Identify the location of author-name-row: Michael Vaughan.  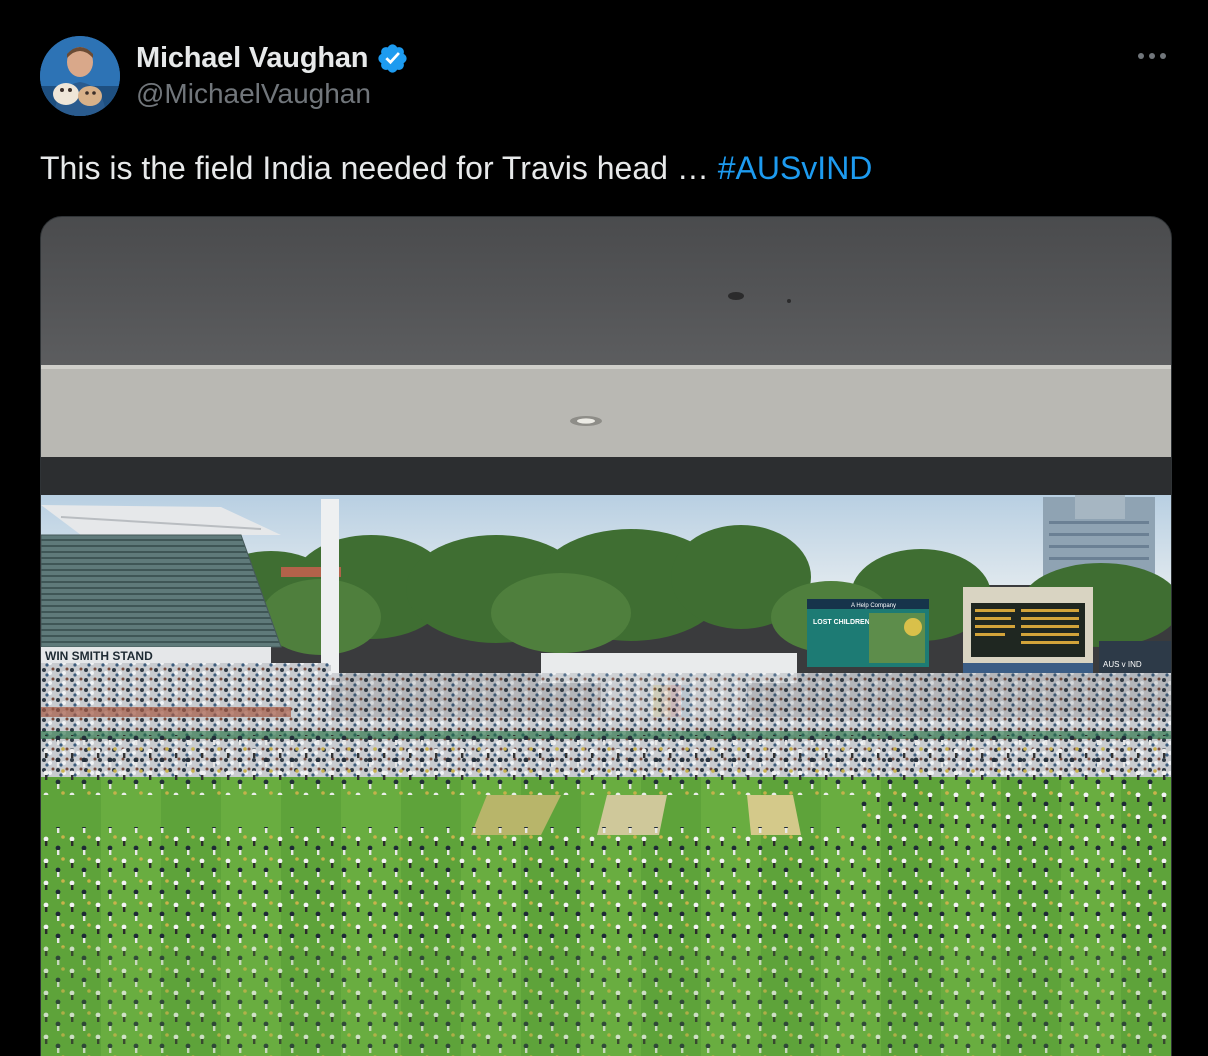
(272, 58).